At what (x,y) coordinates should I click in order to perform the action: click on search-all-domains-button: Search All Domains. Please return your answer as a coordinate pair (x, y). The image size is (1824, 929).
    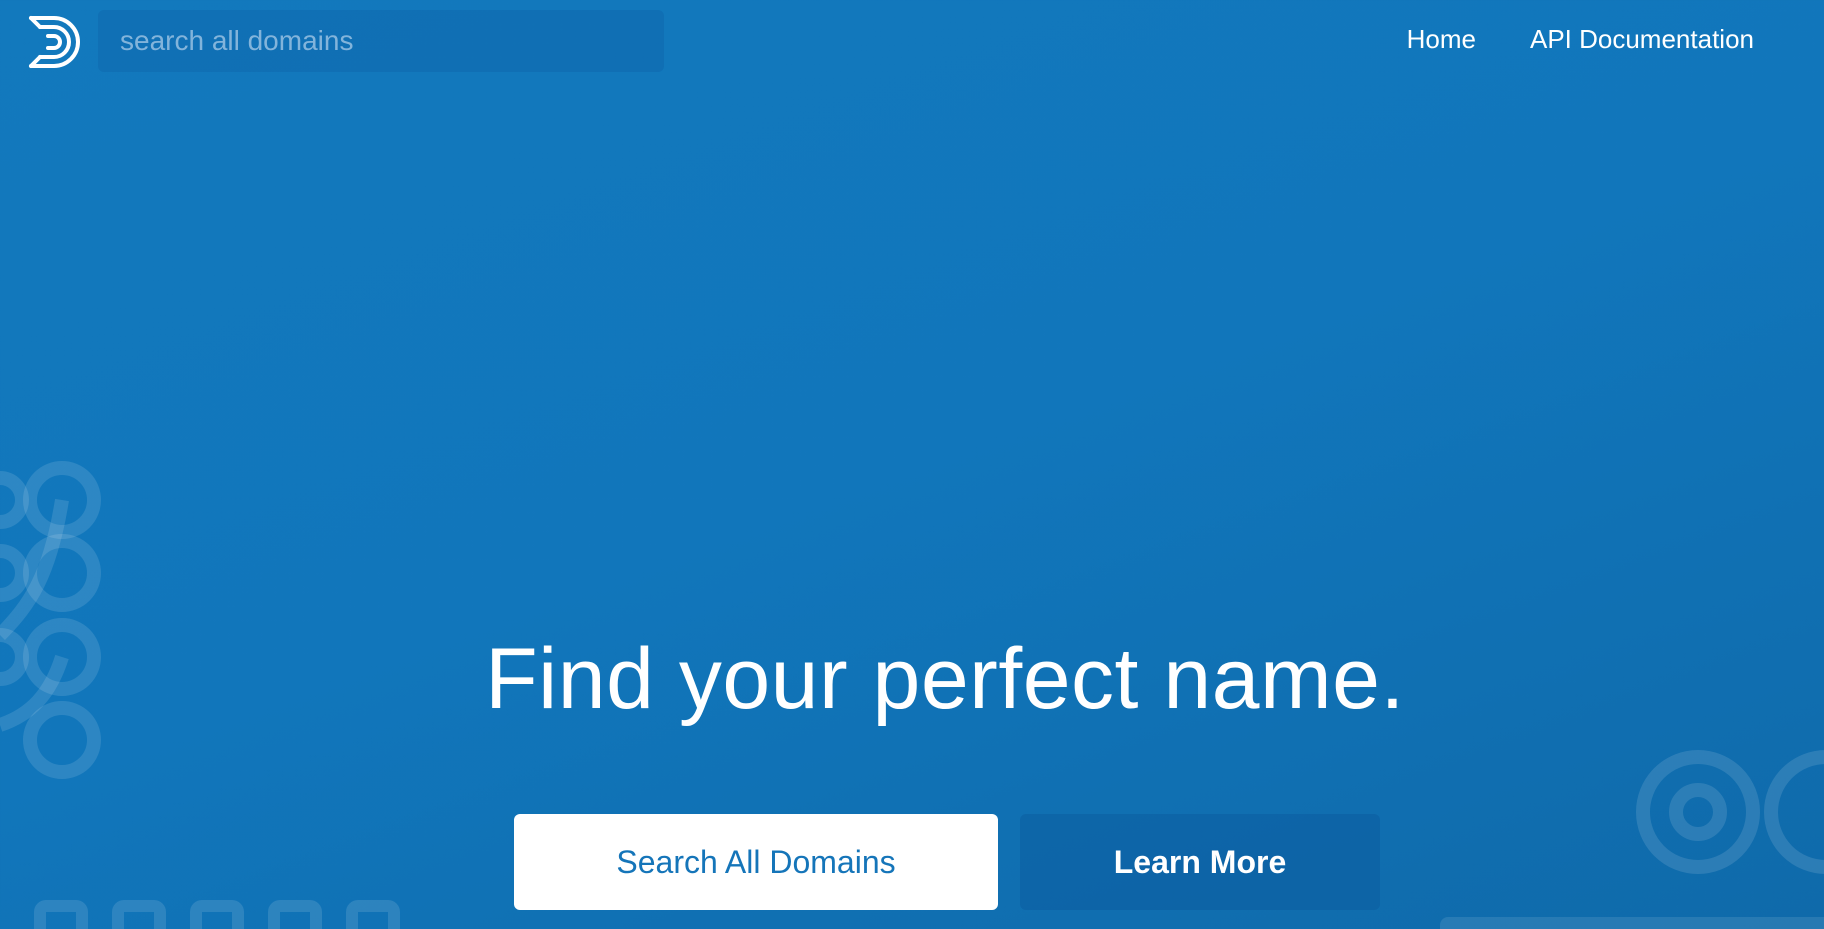
    Looking at the image, I should click on (756, 862).